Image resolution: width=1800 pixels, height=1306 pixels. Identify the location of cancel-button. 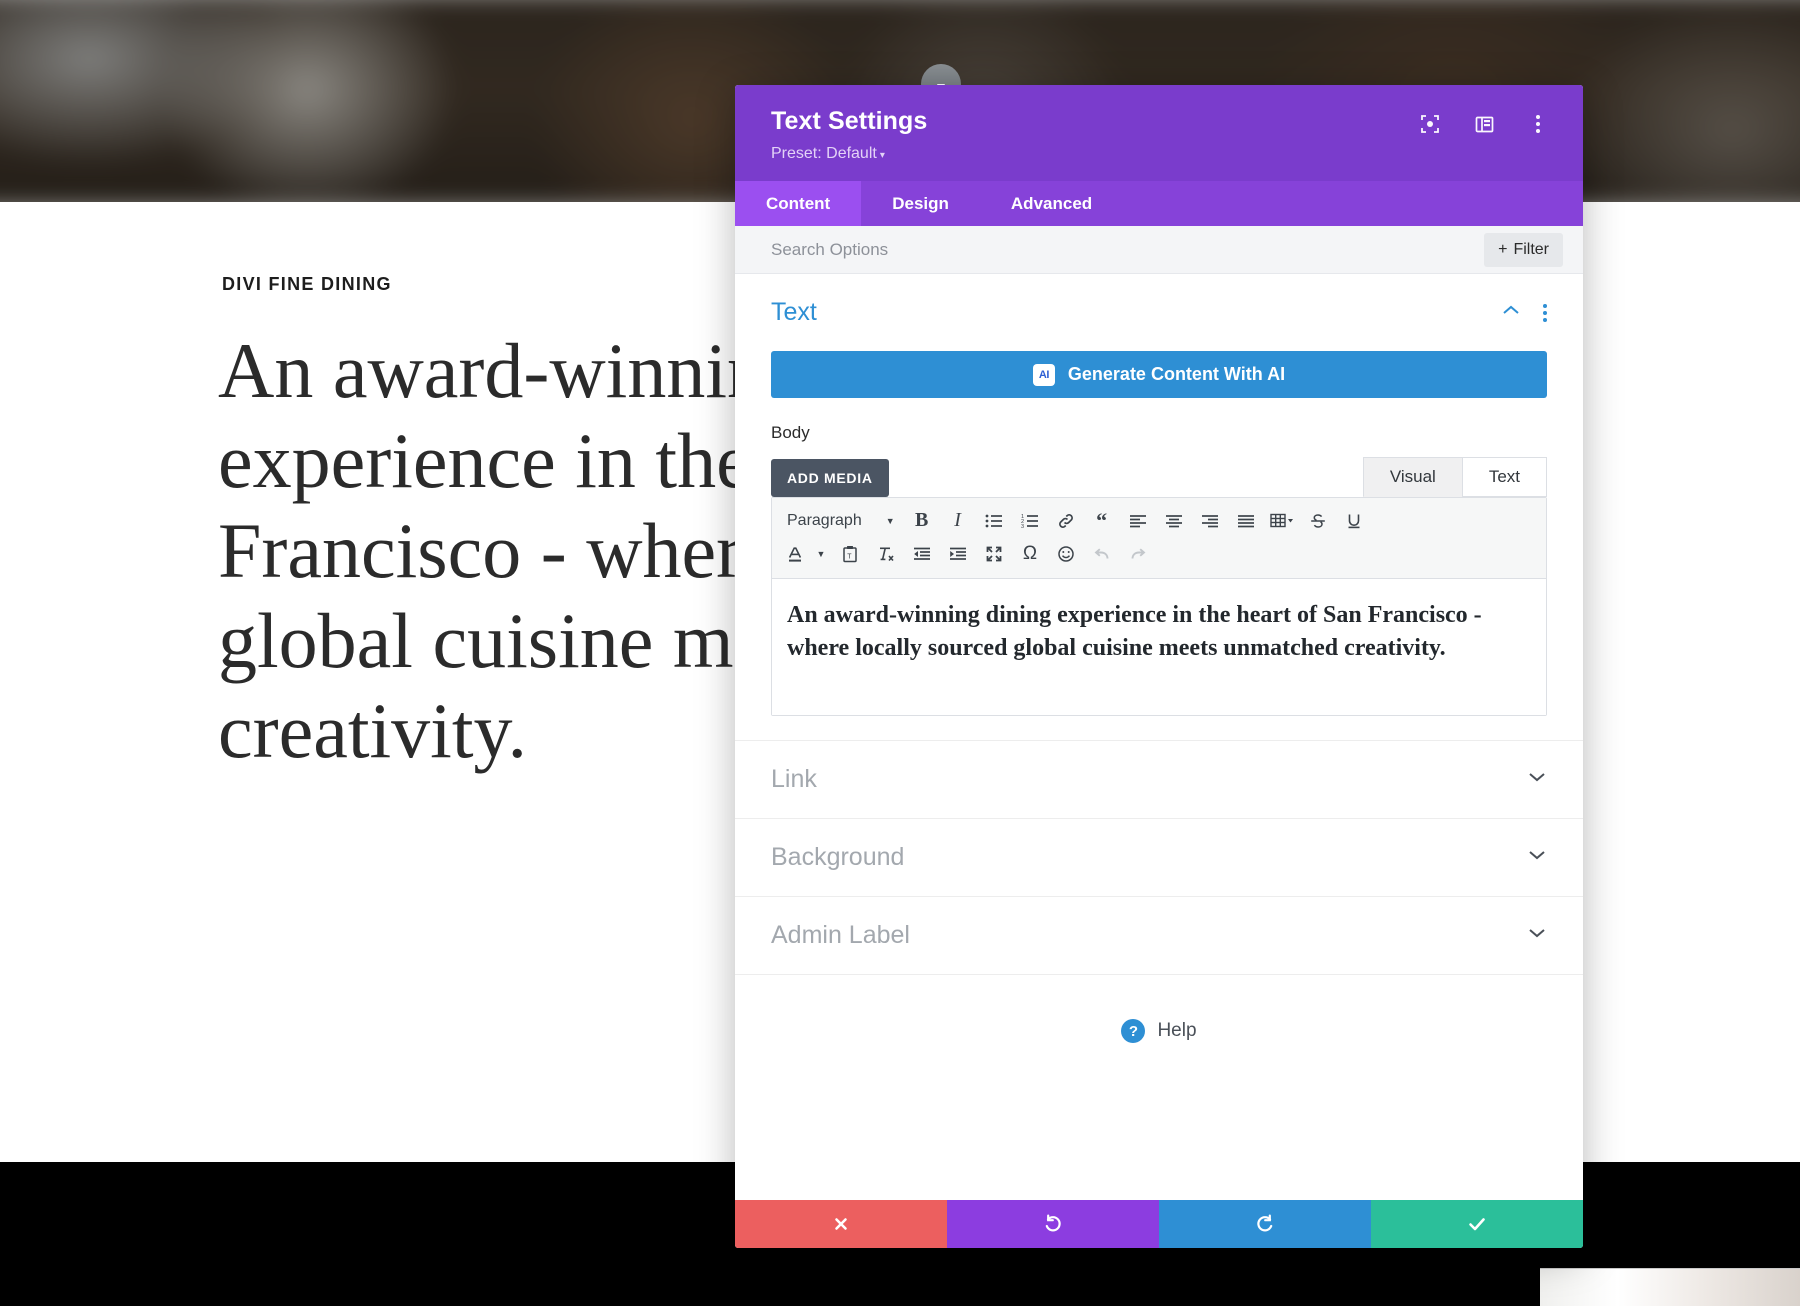
(841, 1224).